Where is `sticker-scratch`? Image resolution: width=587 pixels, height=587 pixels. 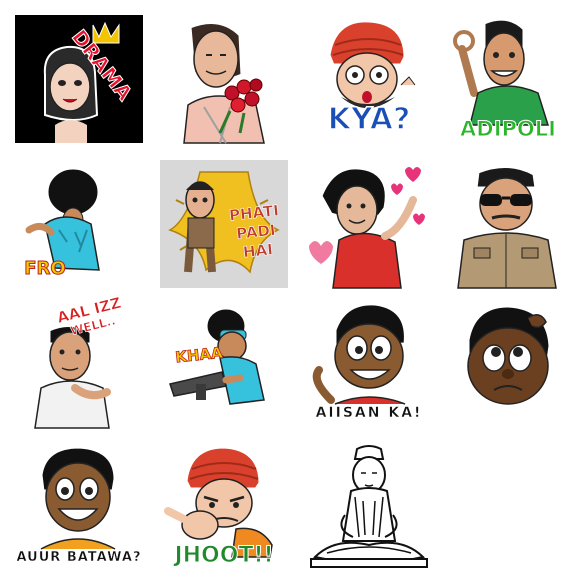
sticker-scratch is located at coordinates (508, 364).